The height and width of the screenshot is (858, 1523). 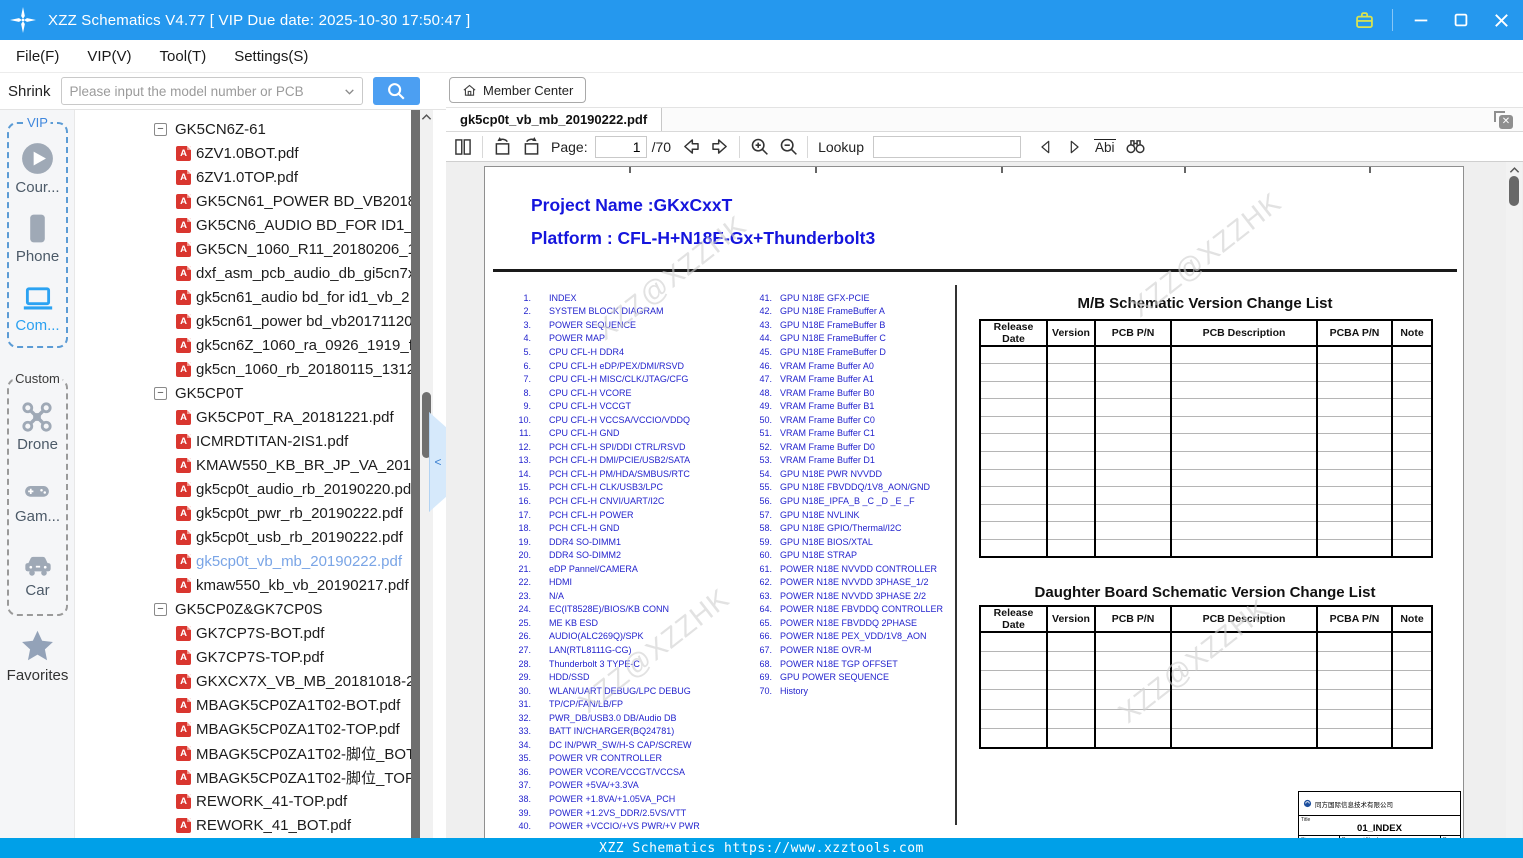 I want to click on viewer-scrollbar, so click(x=1514, y=500).